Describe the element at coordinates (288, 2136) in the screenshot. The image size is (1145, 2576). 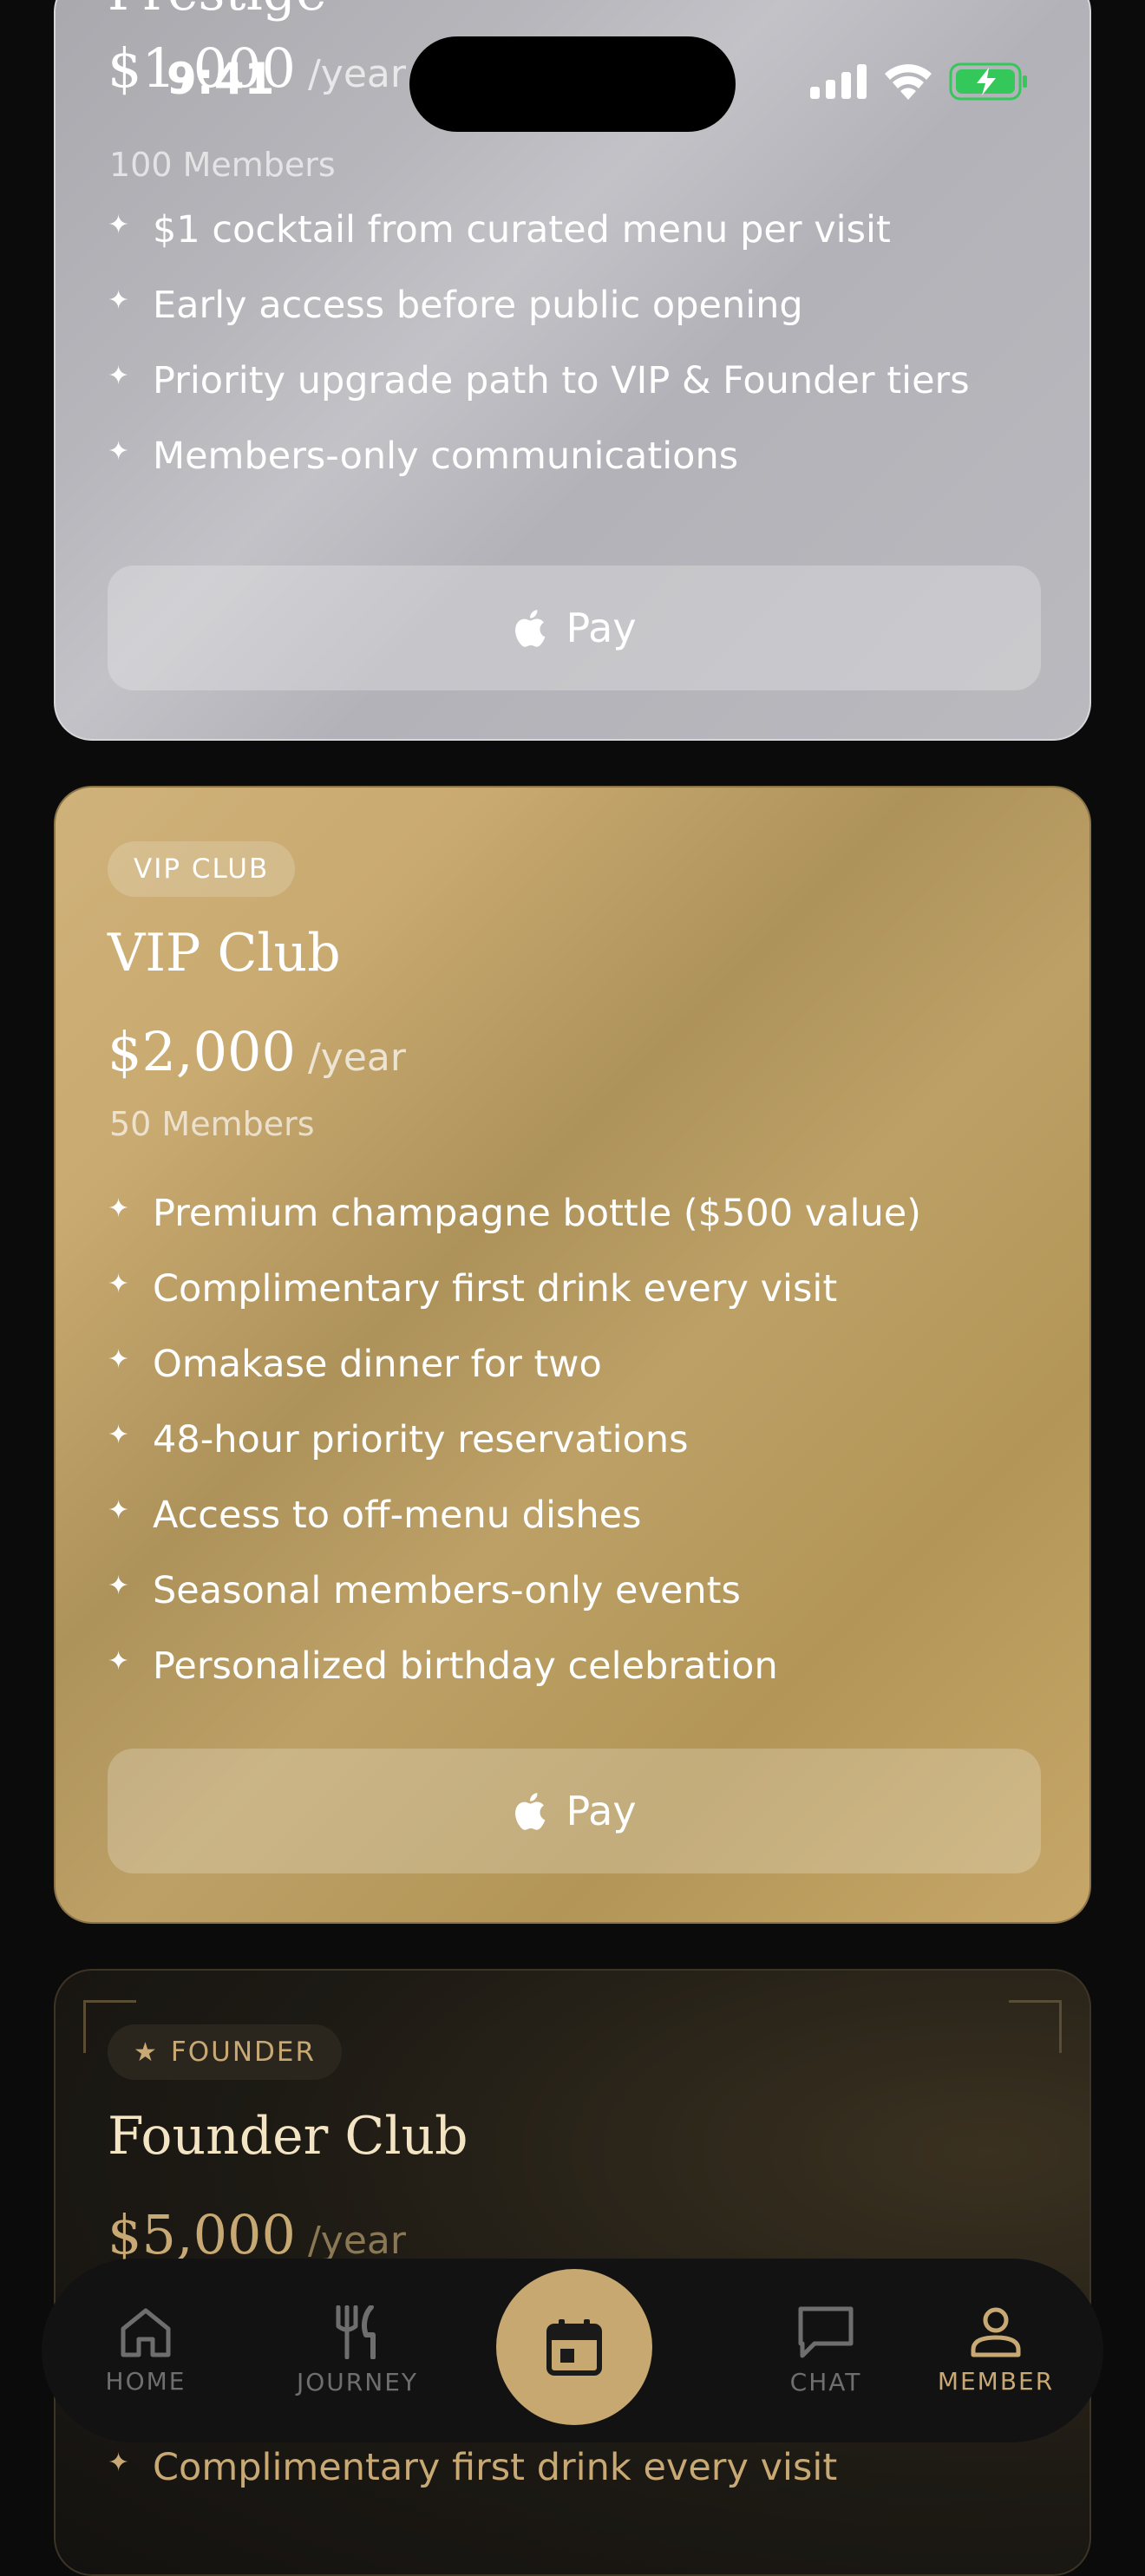
I see `founder-title: Founder Club` at that location.